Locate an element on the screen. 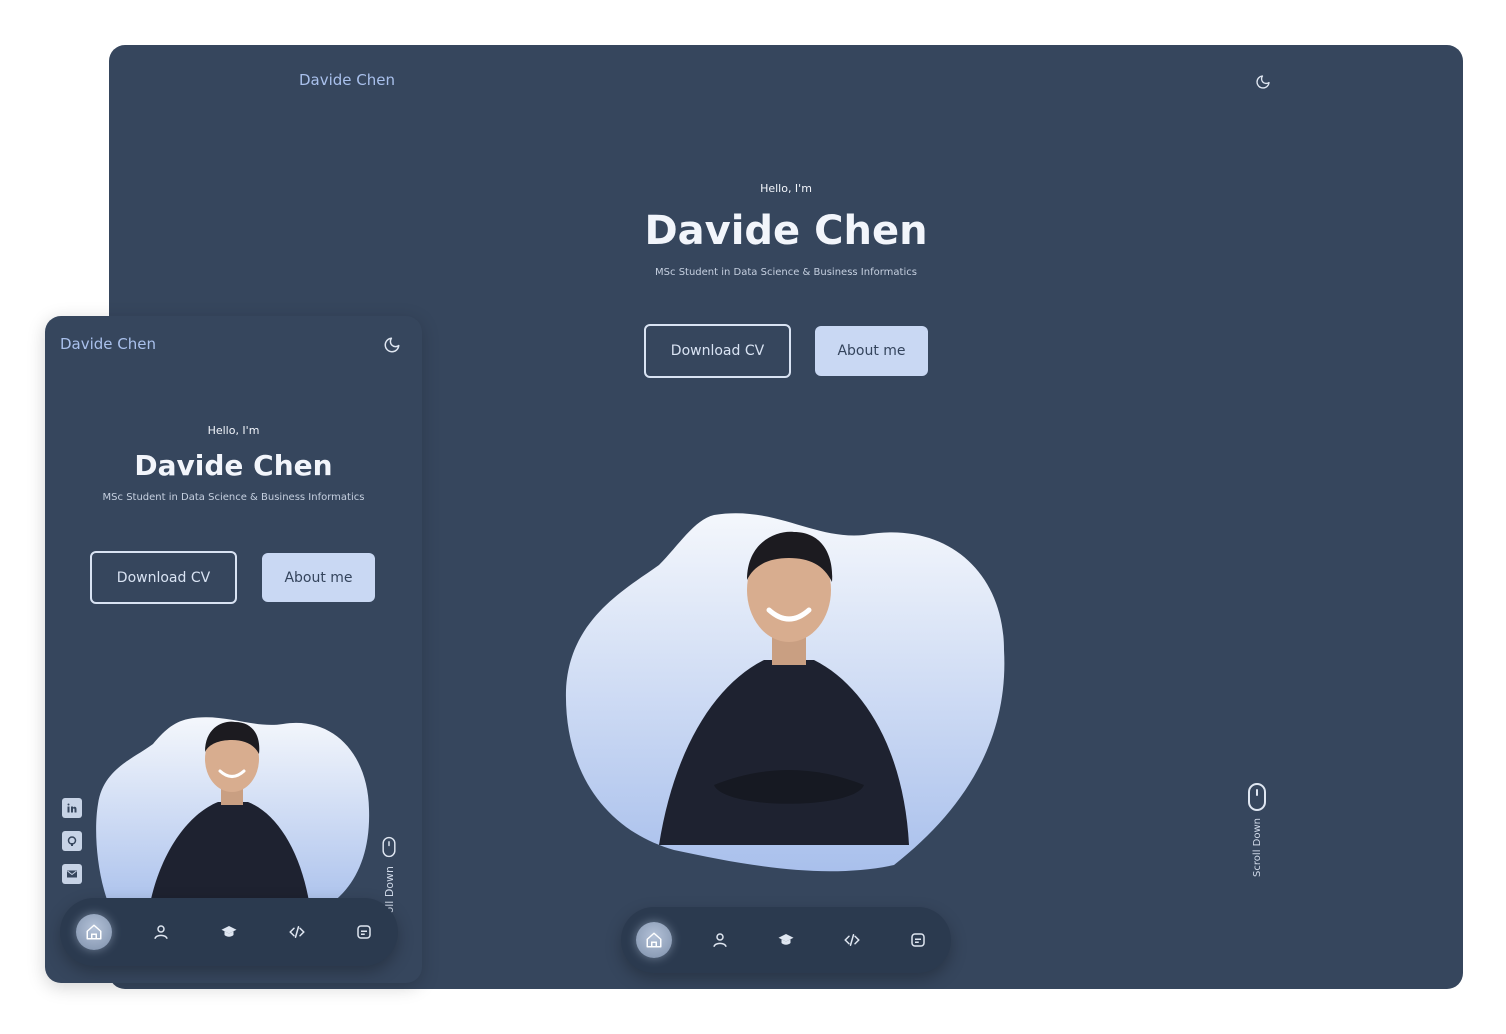 The image size is (1506, 1034). github-icon is located at coordinates (72, 841).